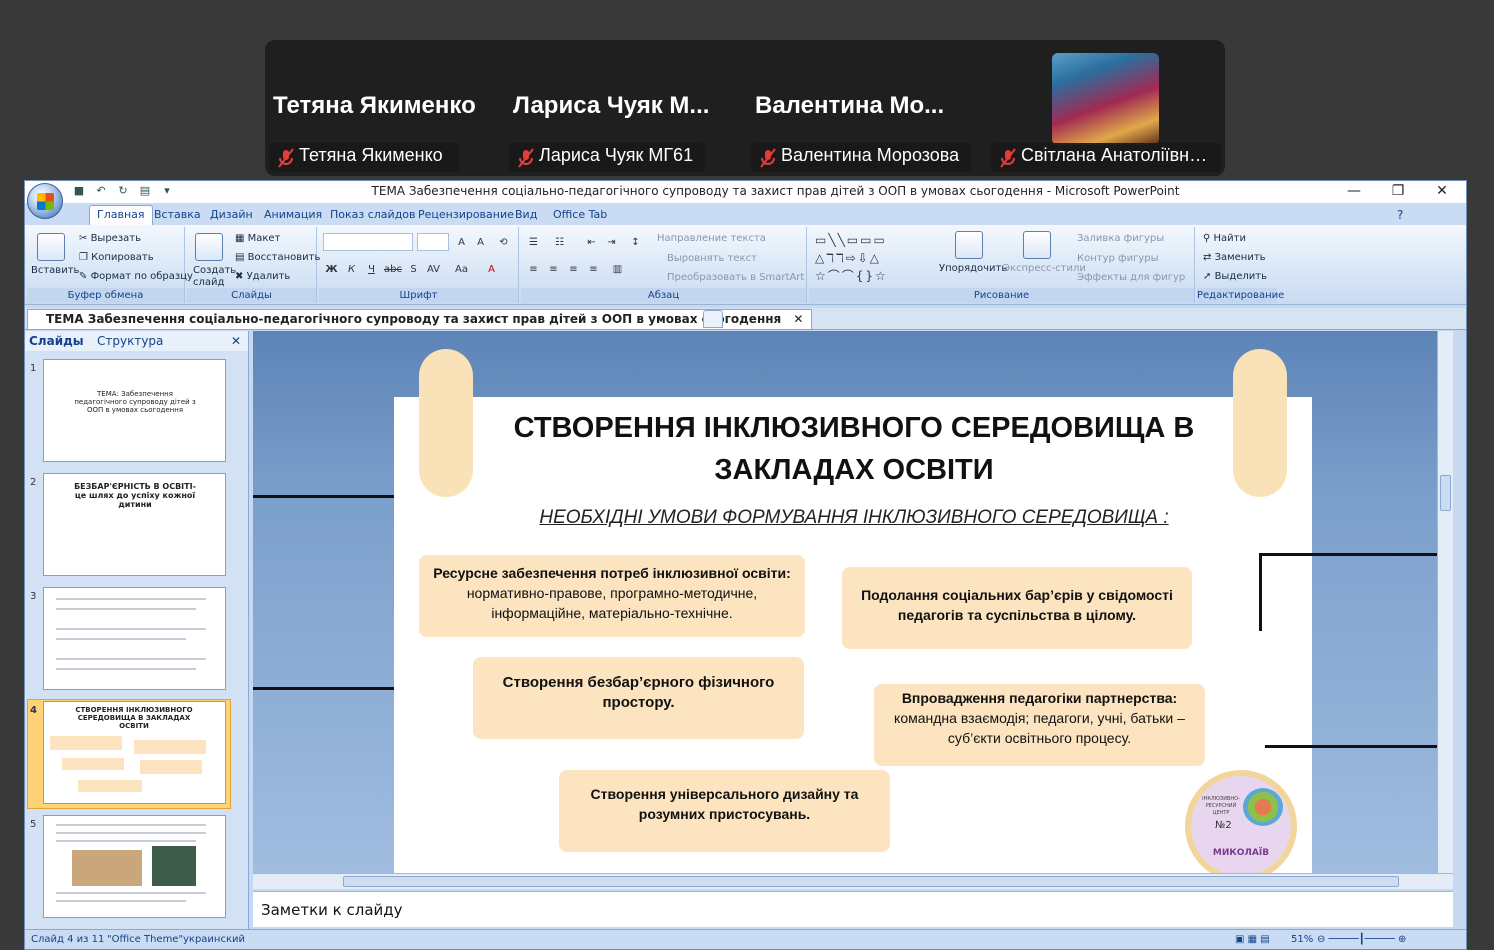 The image size is (1494, 950). I want to click on shadow-icon: S, so click(413, 269).